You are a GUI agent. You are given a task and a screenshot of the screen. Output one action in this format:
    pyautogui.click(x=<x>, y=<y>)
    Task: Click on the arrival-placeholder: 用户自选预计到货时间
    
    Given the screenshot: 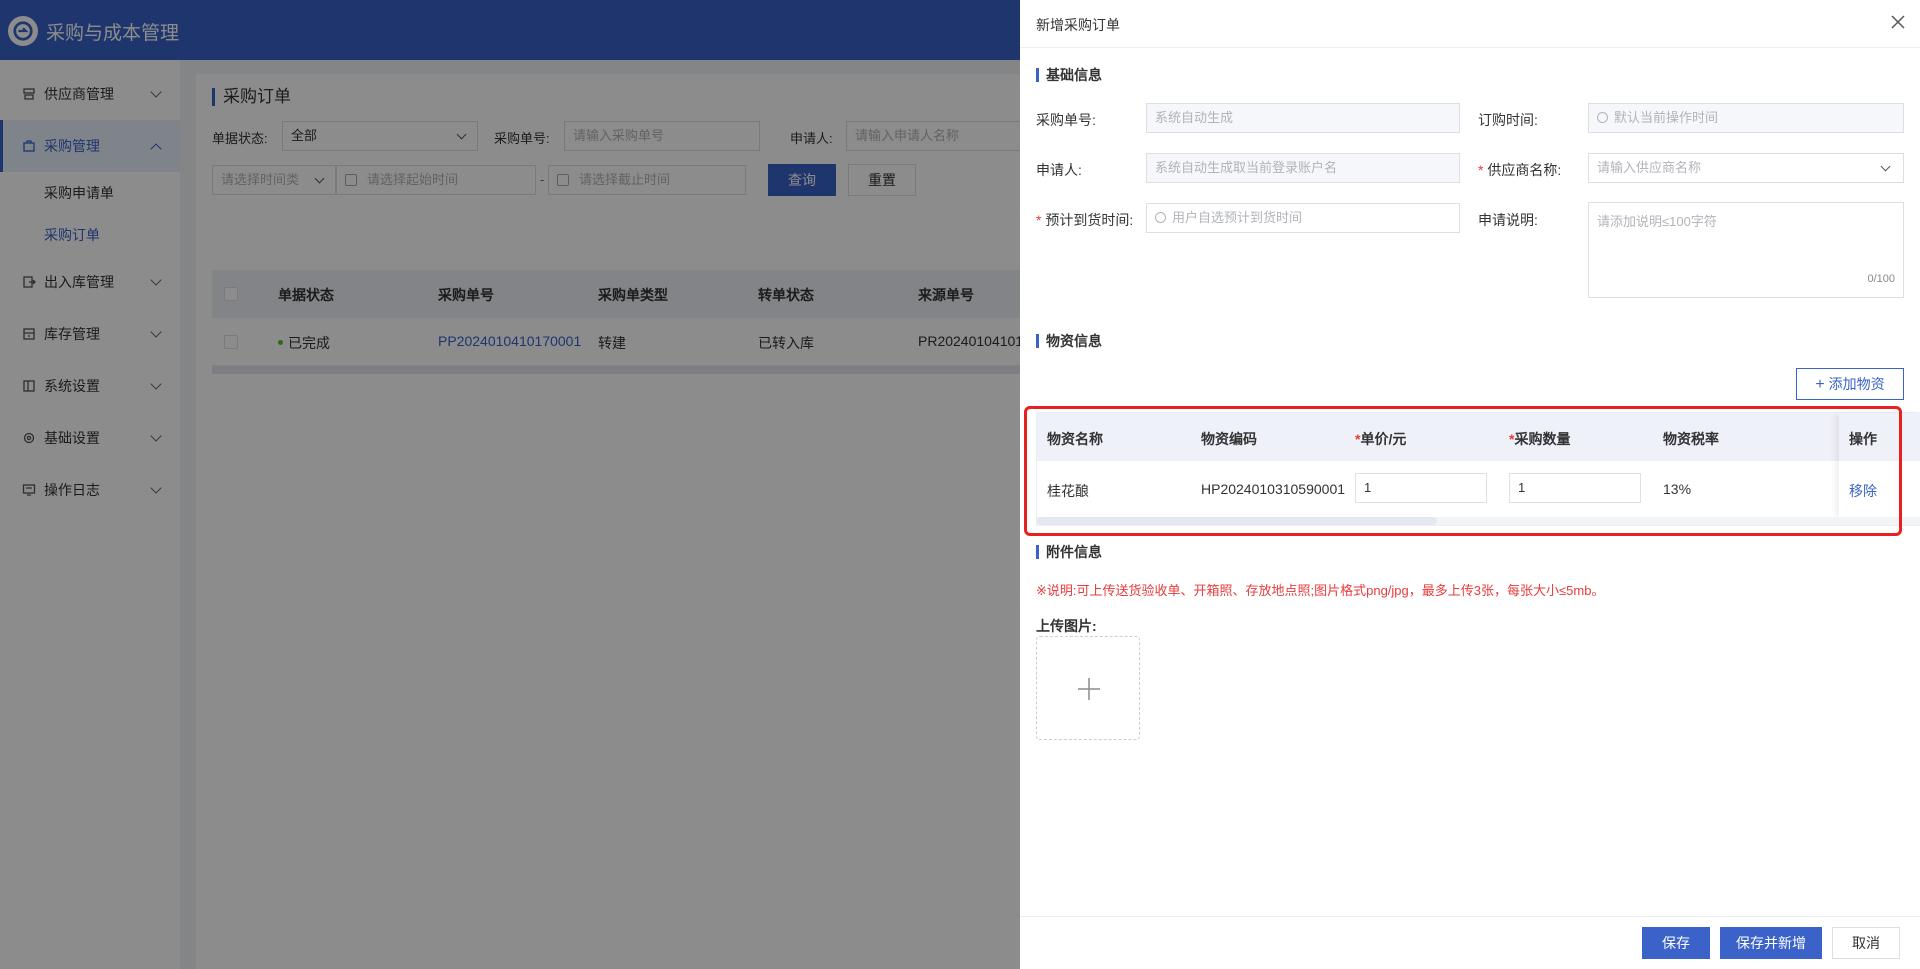 What is the action you would take?
    pyautogui.click(x=1237, y=217)
    